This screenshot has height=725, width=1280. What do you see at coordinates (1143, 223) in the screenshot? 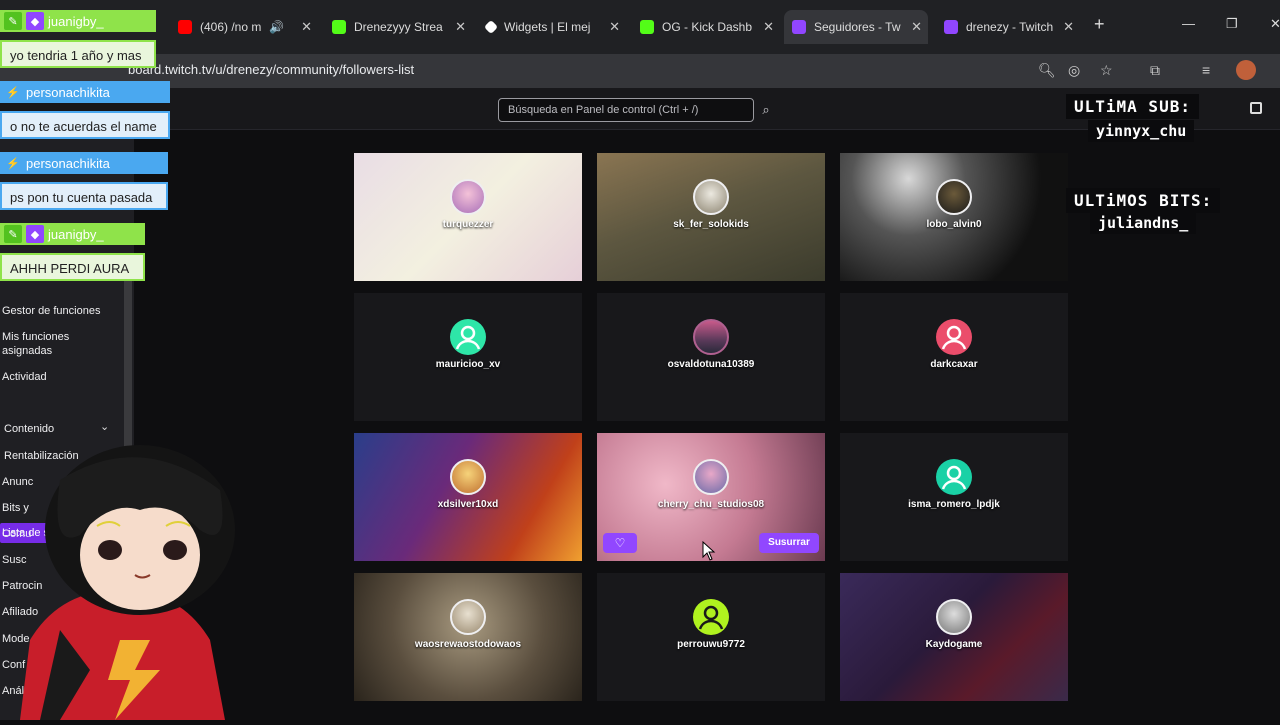
I see `last-bits-user: juliandns_` at bounding box center [1143, 223].